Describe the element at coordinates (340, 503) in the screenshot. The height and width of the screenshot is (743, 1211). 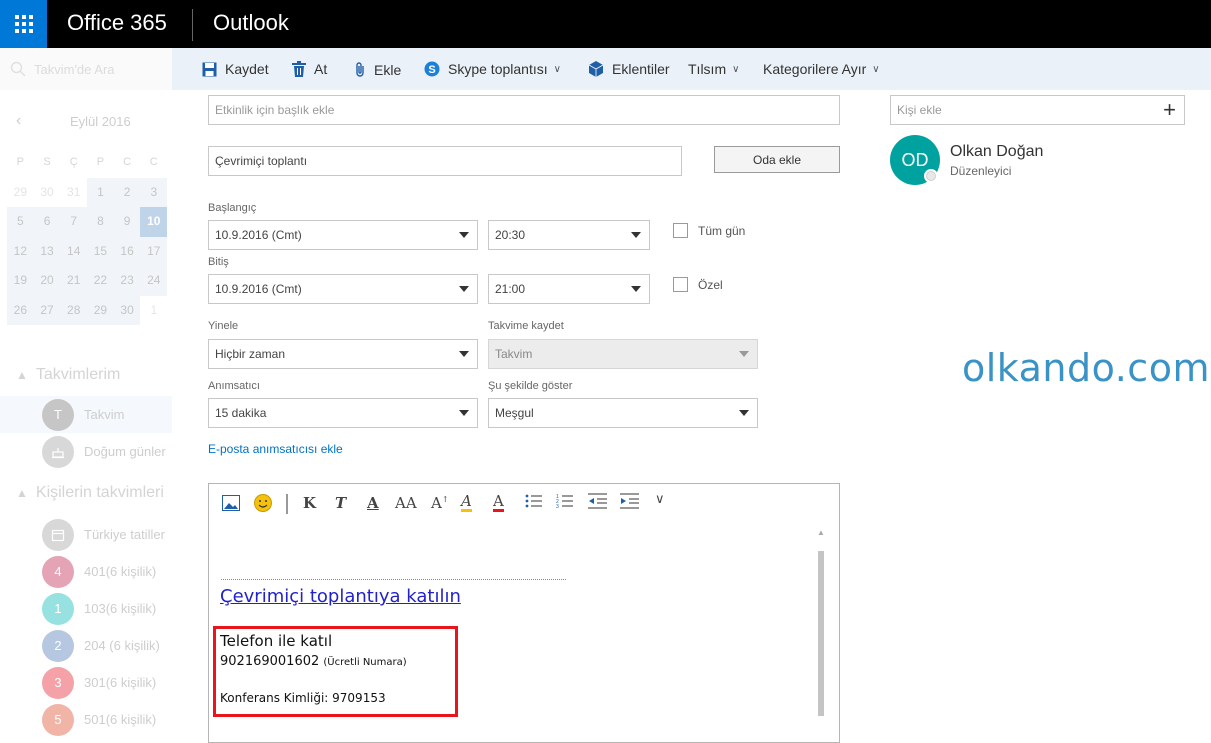
I see `italic-icon: T` at that location.